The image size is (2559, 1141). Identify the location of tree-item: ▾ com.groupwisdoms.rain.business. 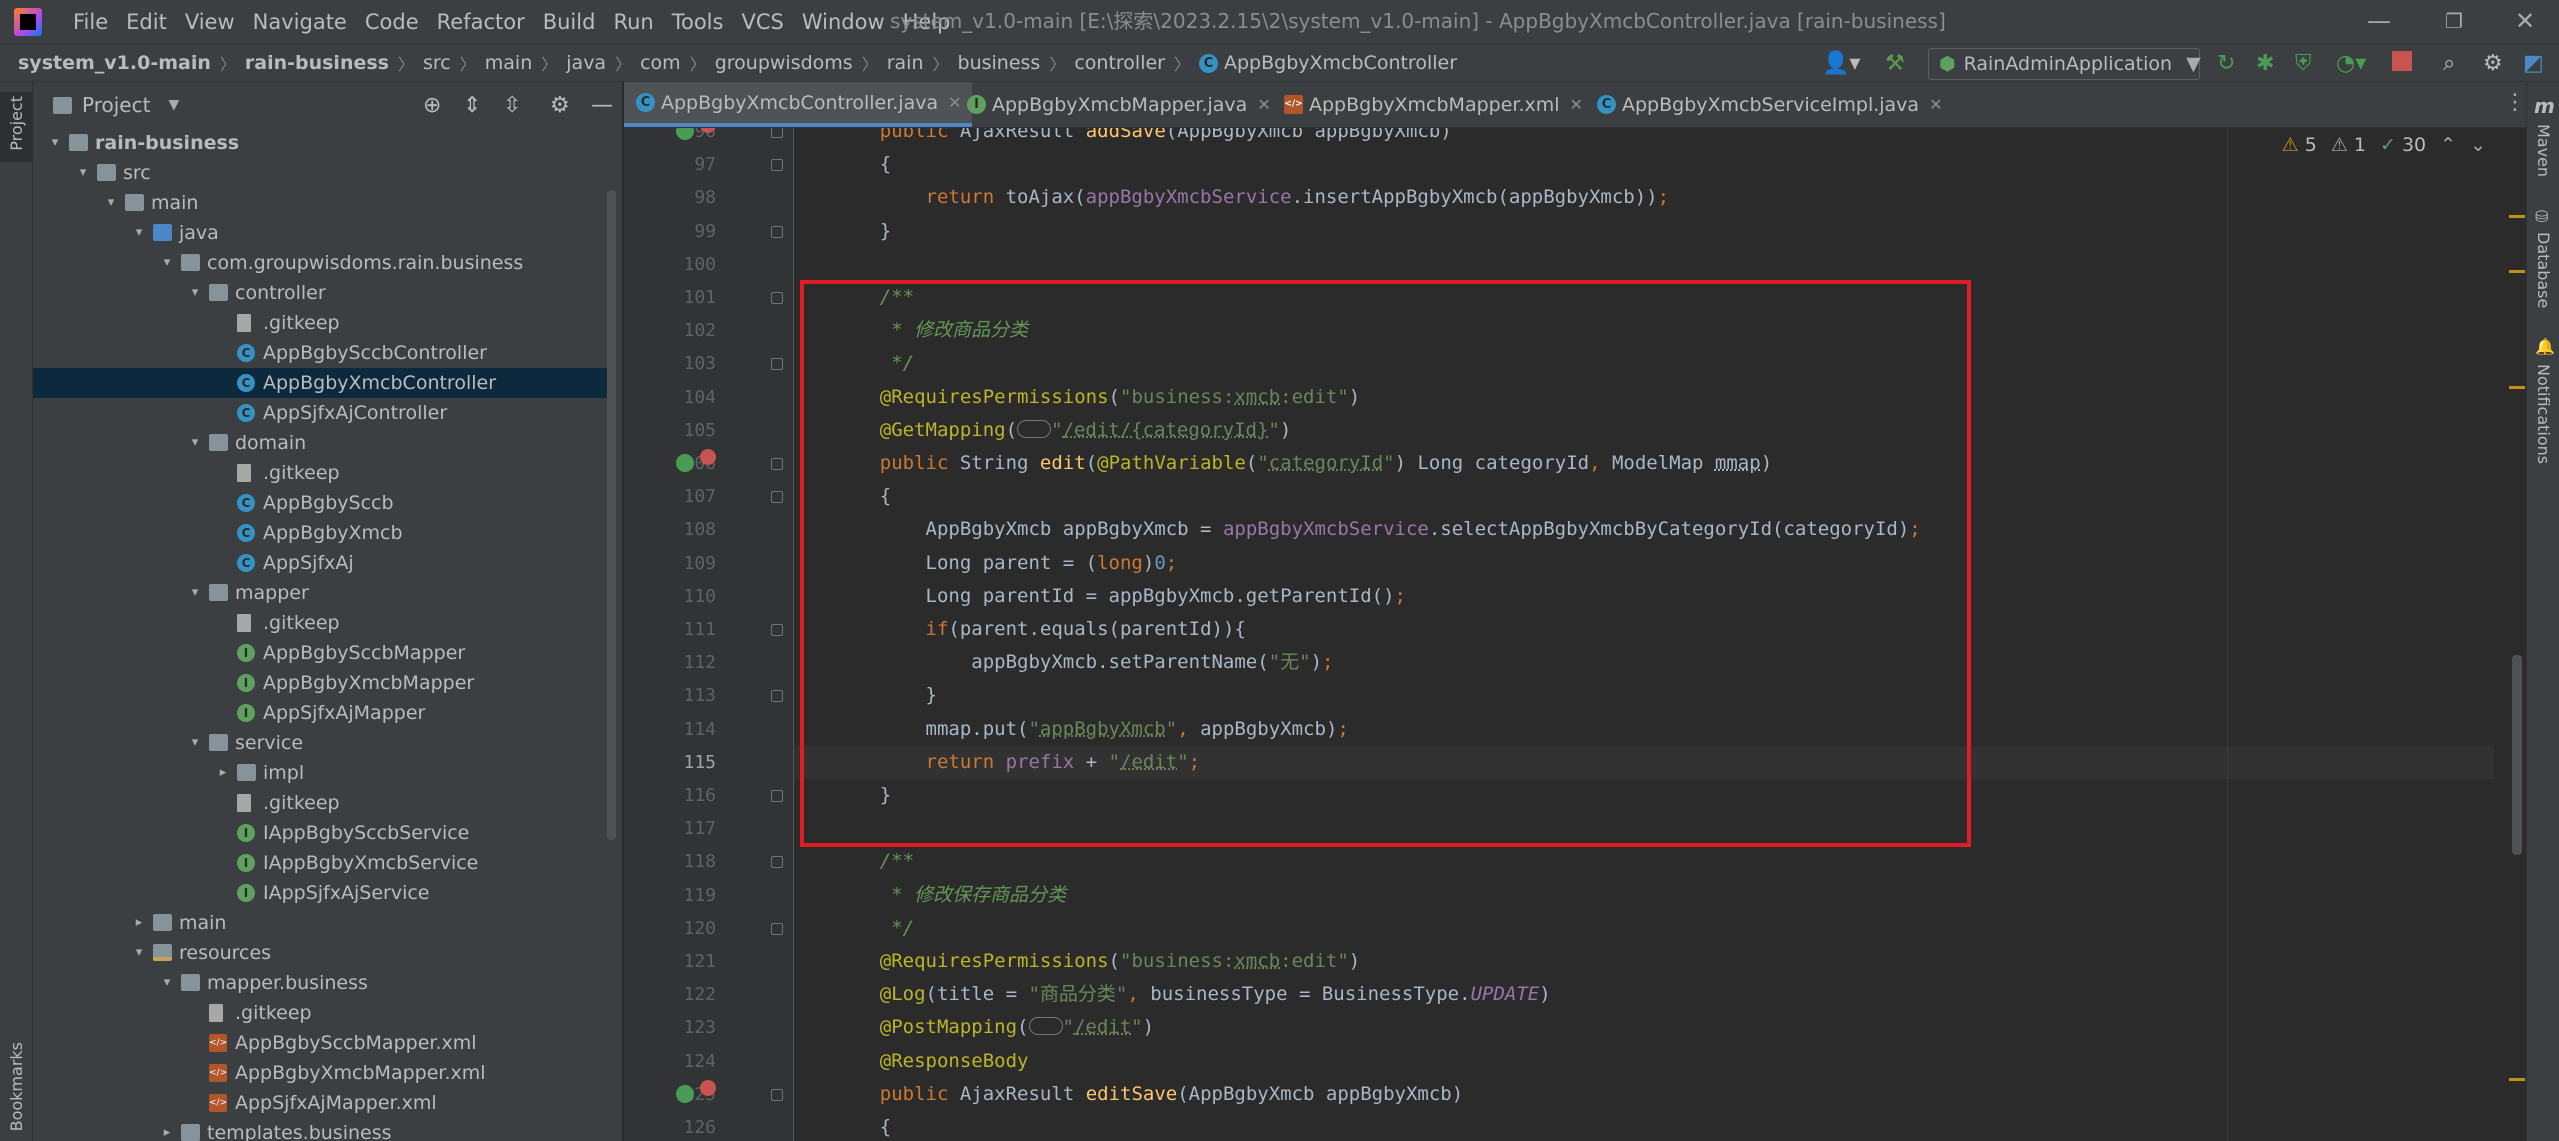
(320, 263).